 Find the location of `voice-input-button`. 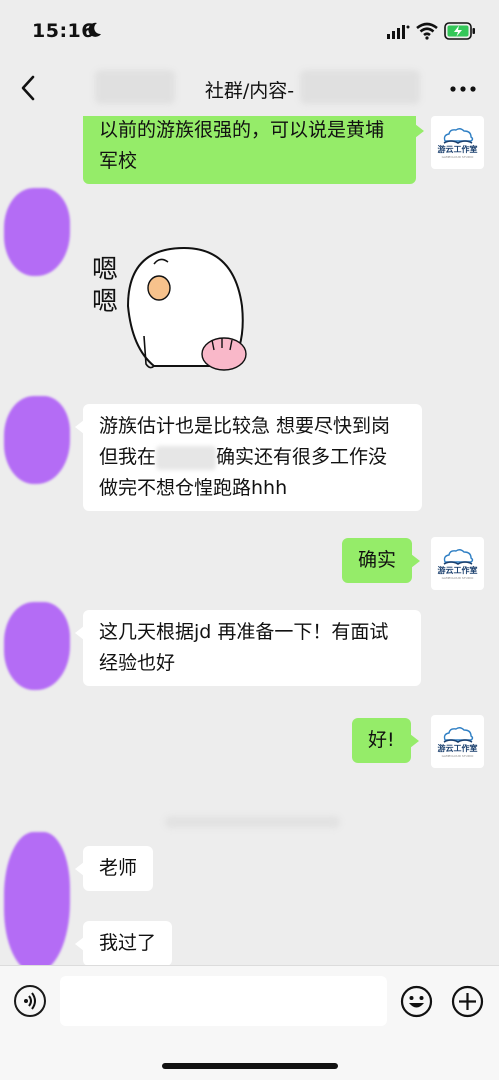

voice-input-button is located at coordinates (30, 1001).